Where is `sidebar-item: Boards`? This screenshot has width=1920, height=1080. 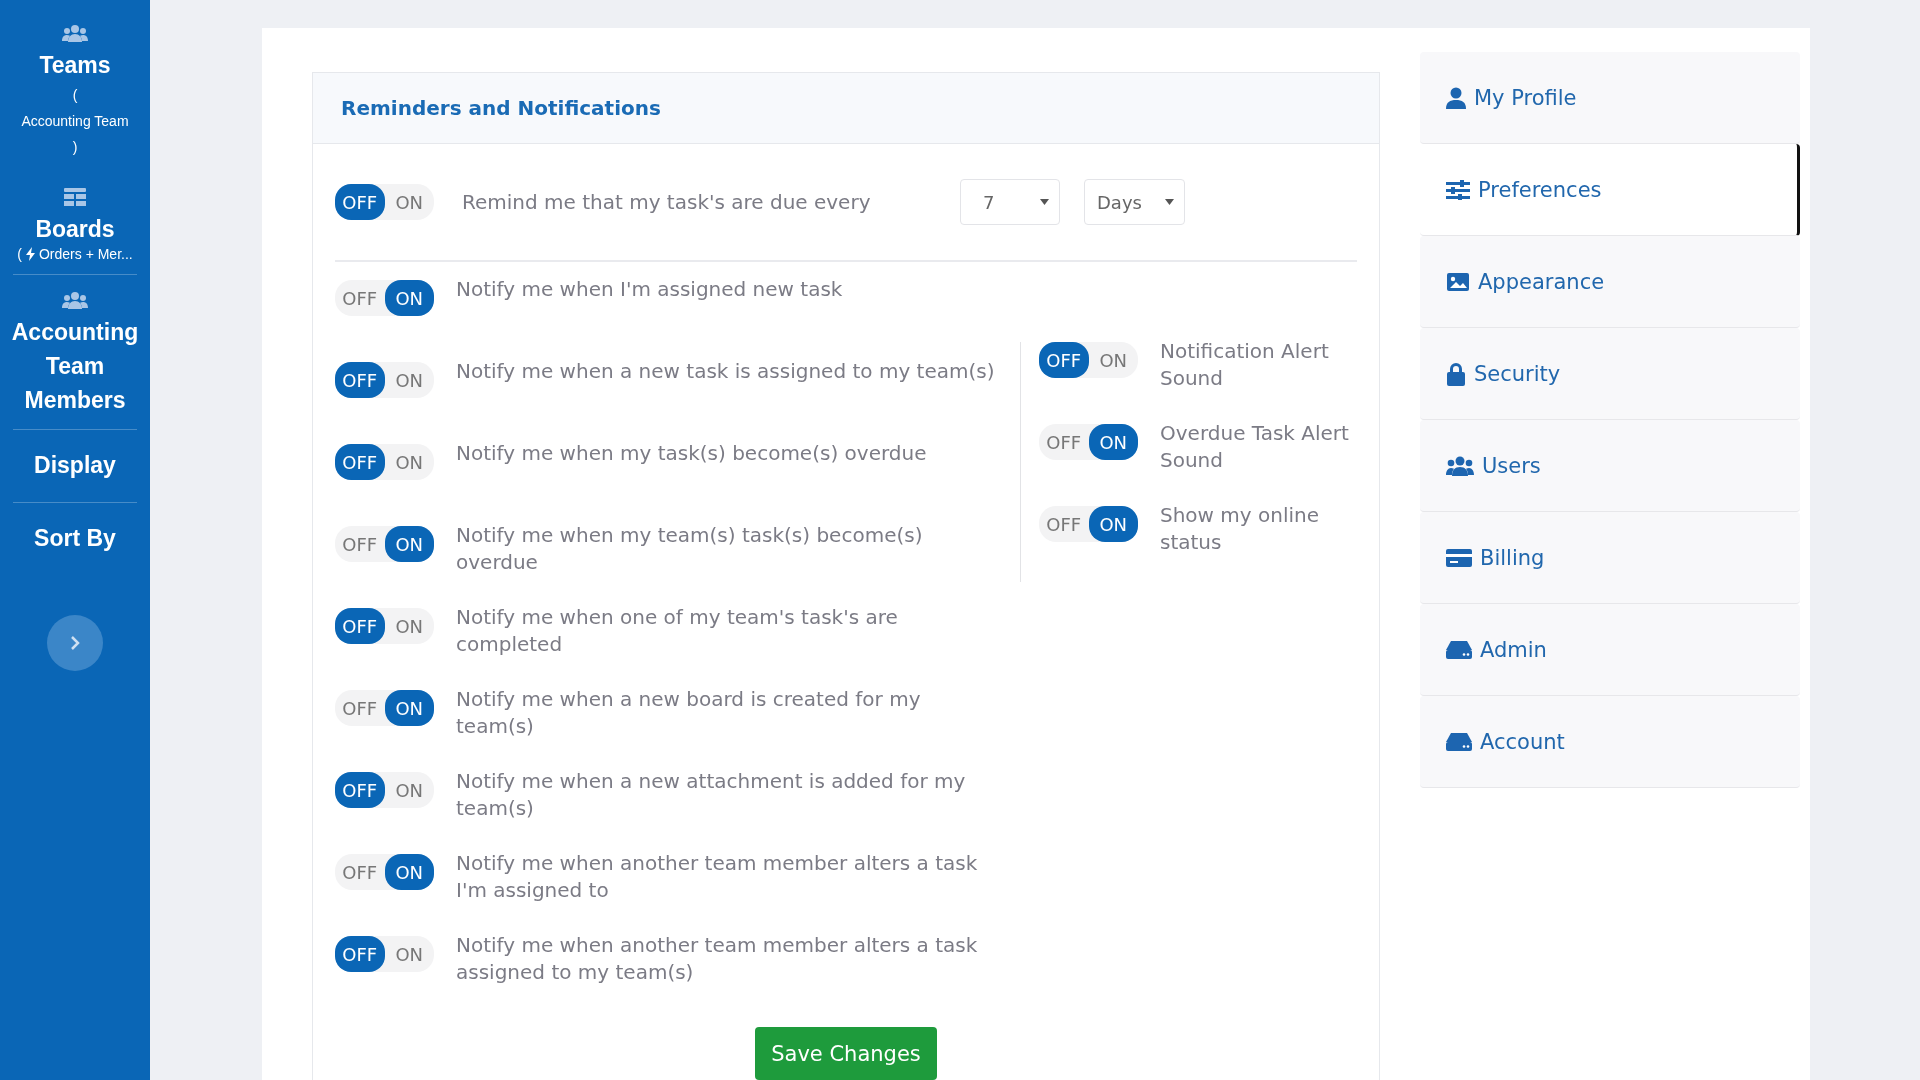 sidebar-item: Boards is located at coordinates (75, 229).